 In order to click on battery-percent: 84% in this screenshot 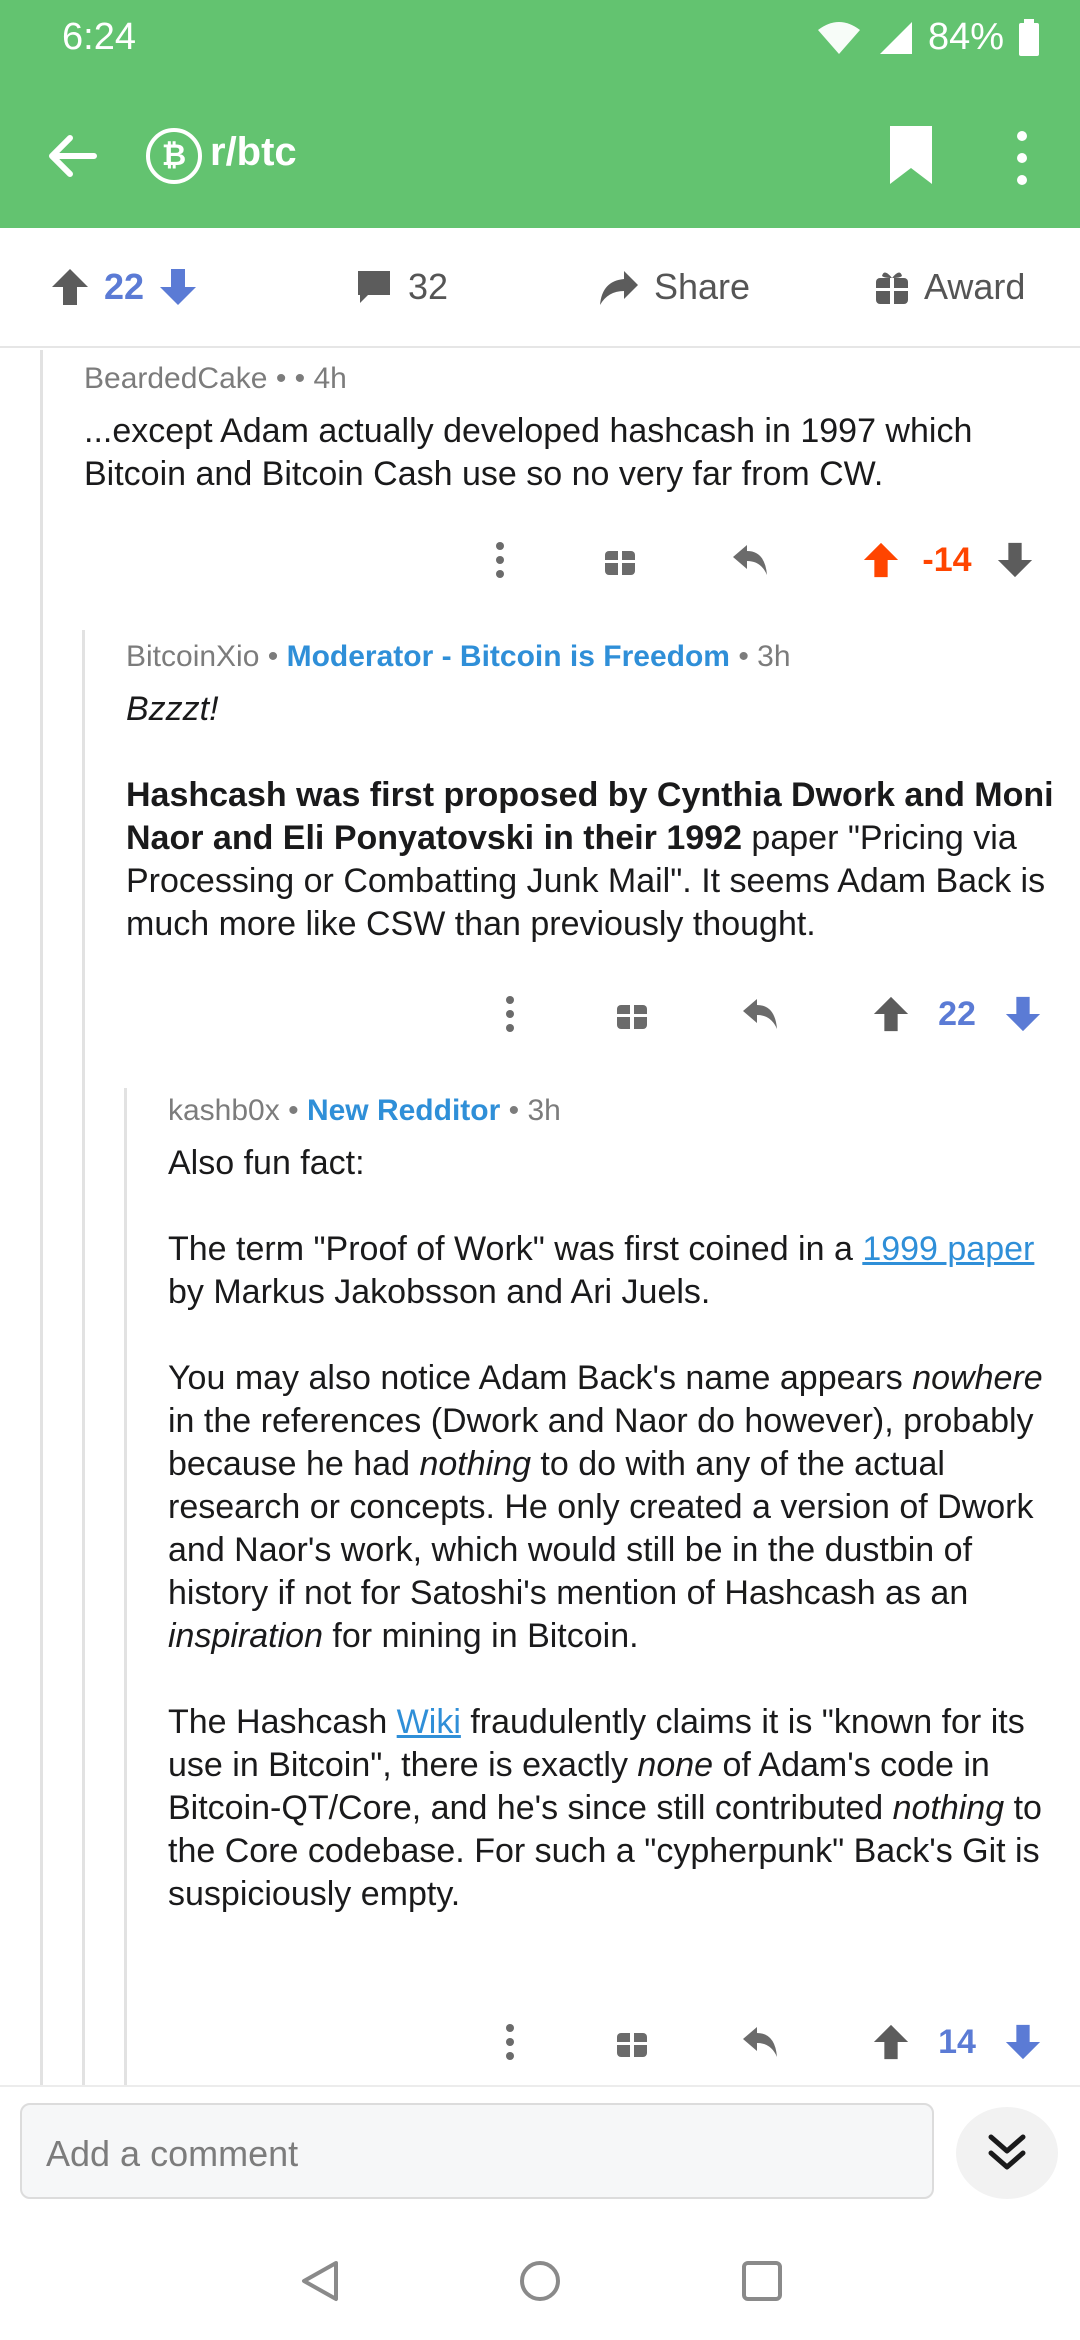, I will do `click(965, 37)`.